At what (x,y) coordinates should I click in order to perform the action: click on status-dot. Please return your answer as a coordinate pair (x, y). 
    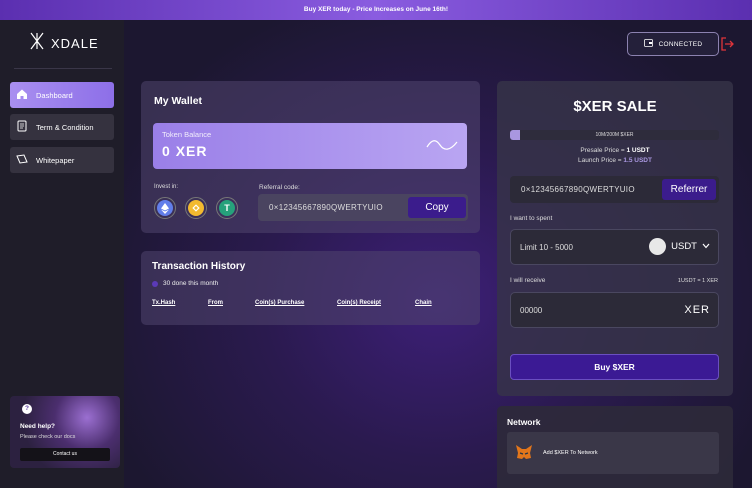
    Looking at the image, I should click on (155, 283).